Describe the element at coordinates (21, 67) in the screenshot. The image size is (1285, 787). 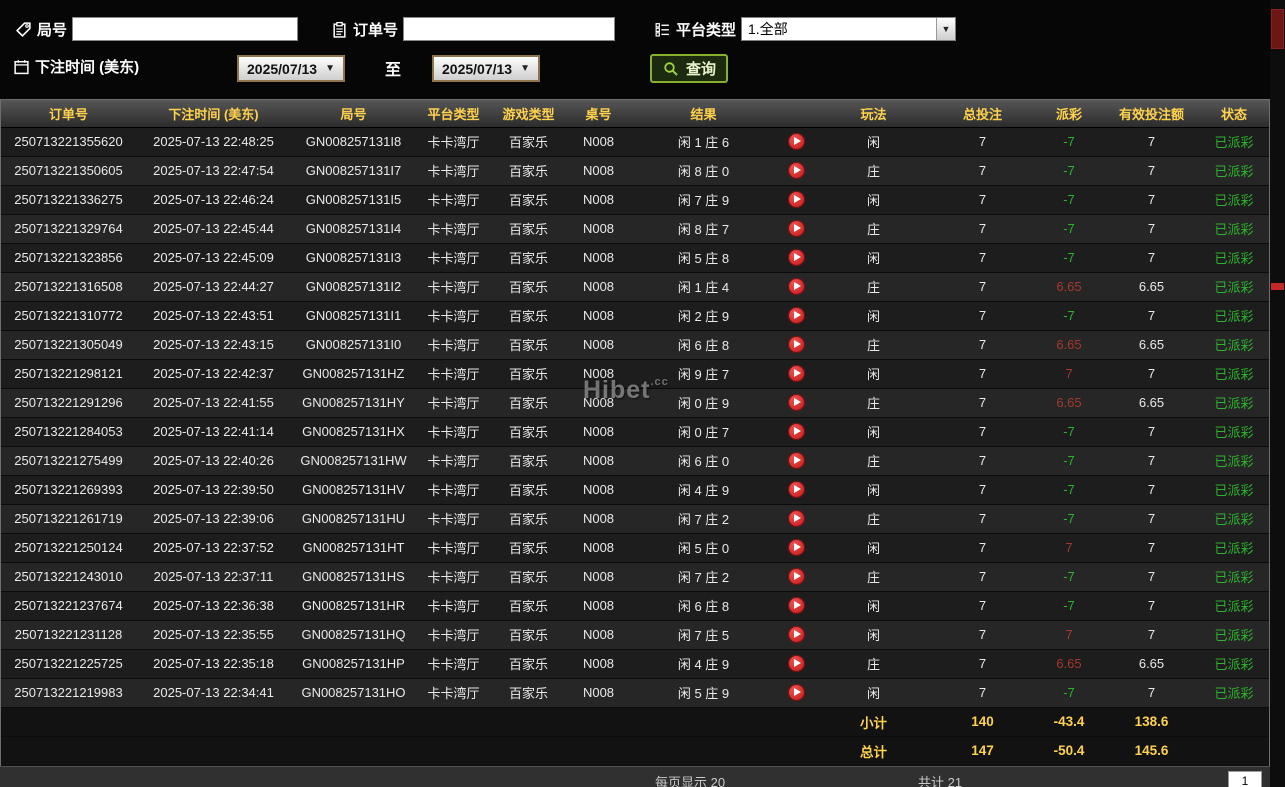
I see `calendar-icon` at that location.